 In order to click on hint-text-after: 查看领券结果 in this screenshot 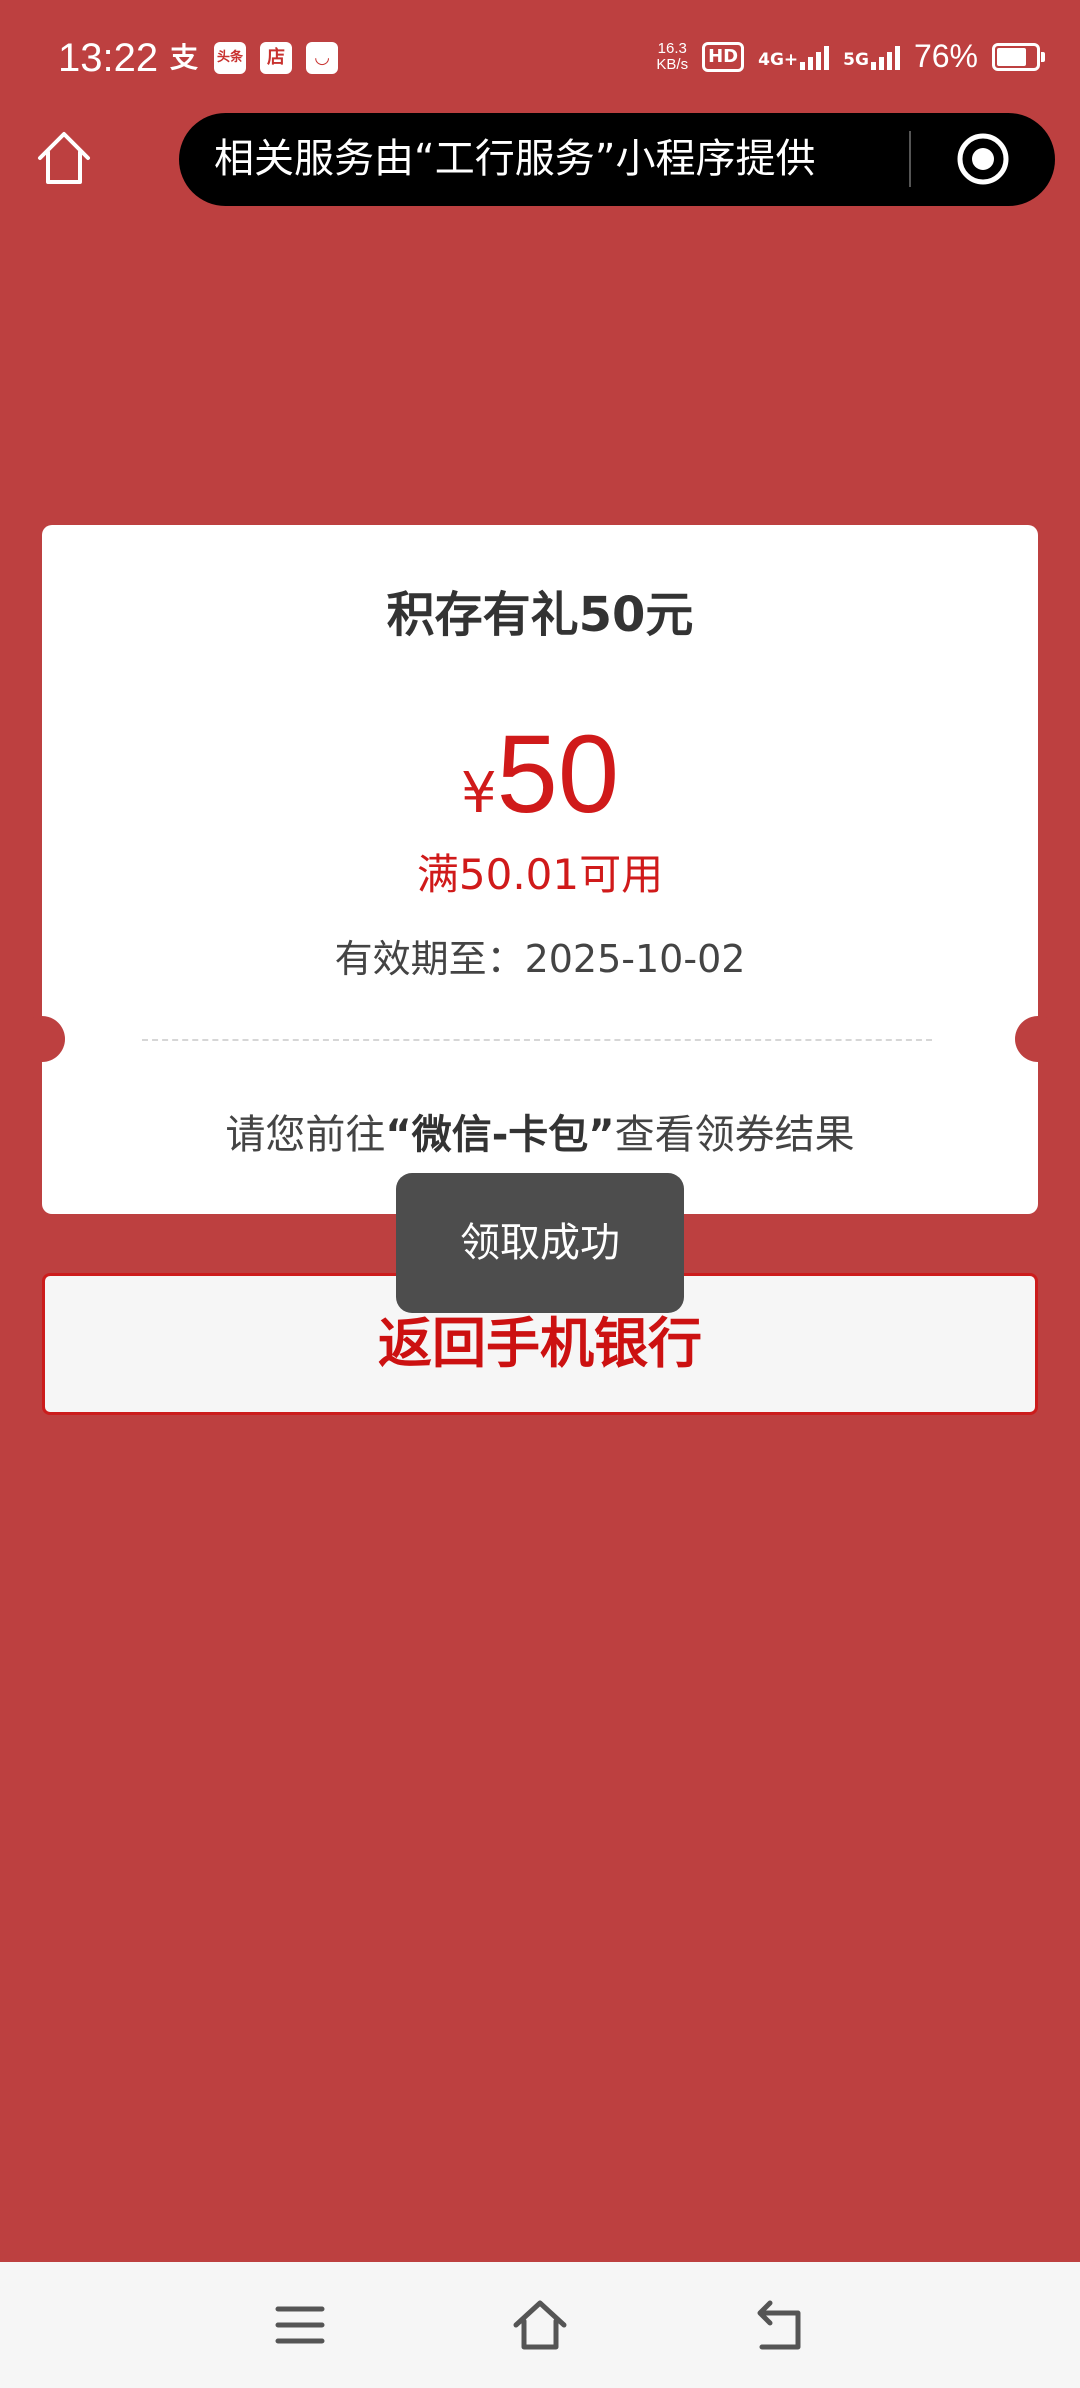, I will do `click(734, 1135)`.